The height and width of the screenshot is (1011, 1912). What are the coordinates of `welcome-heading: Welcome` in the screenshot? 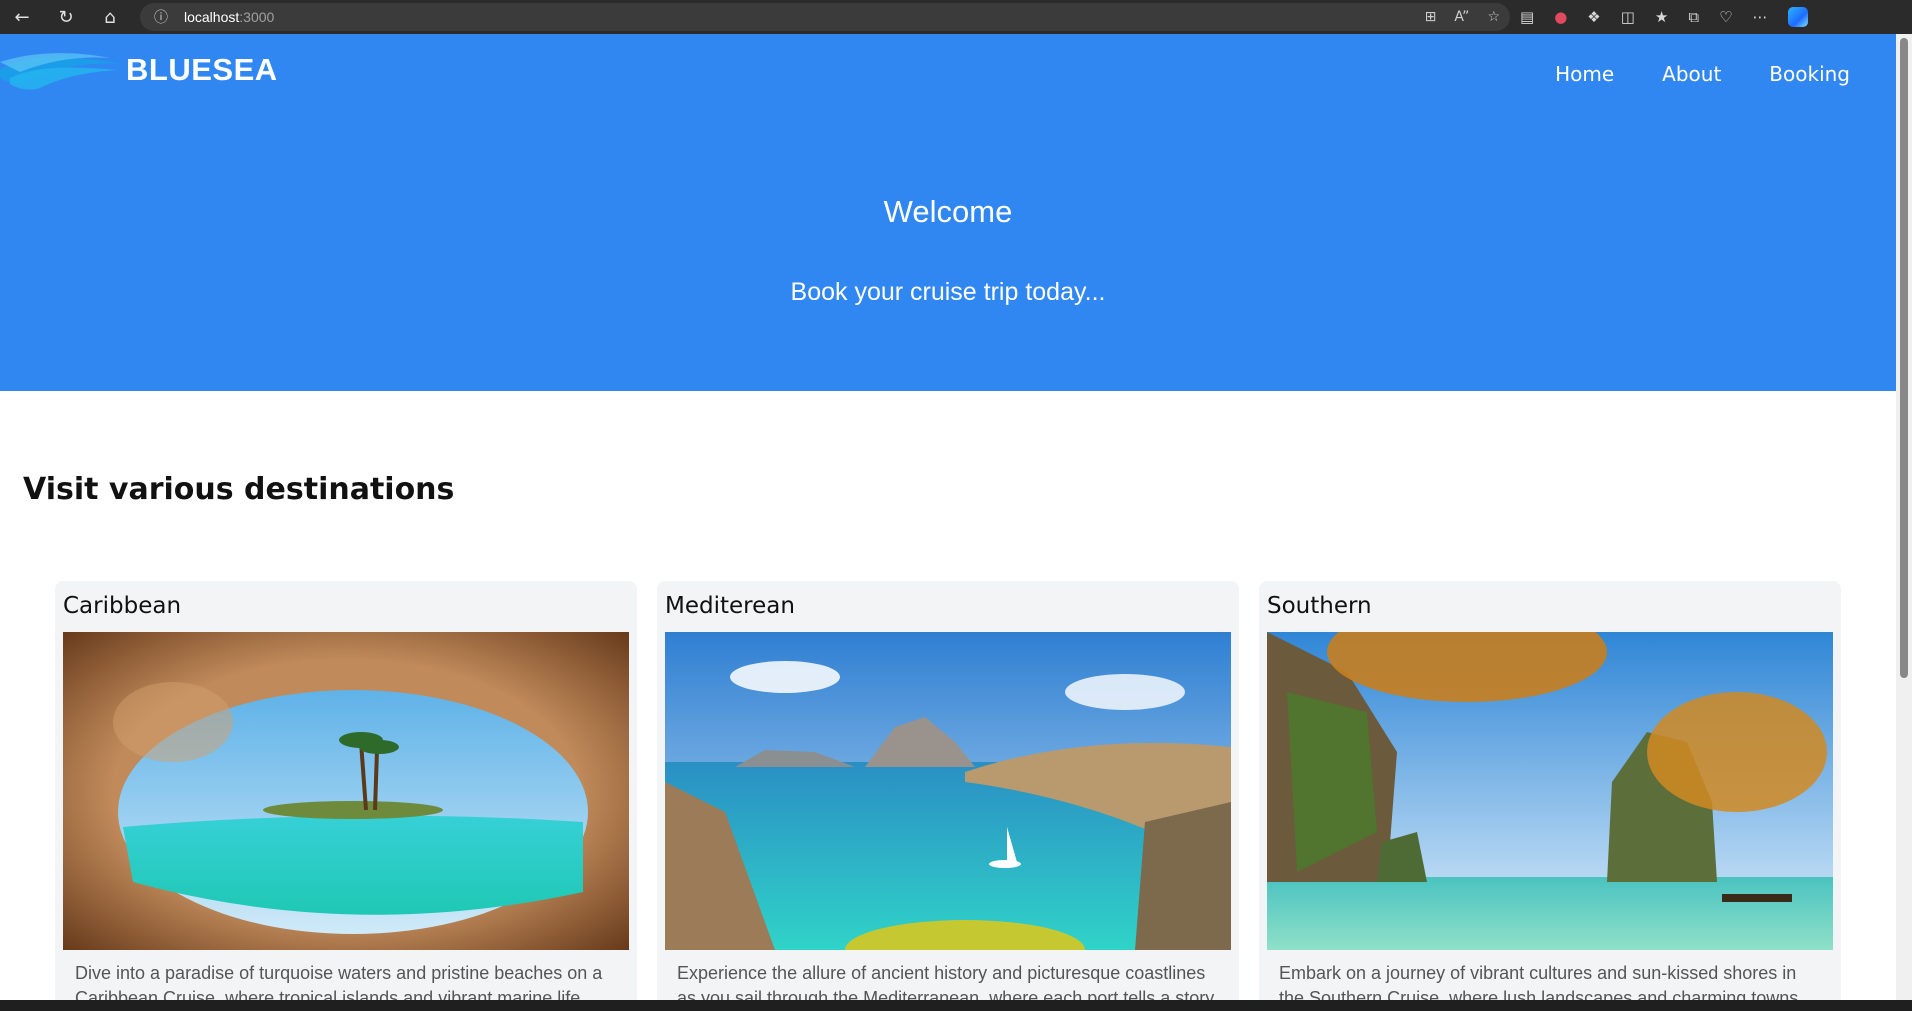 It's located at (948, 211).